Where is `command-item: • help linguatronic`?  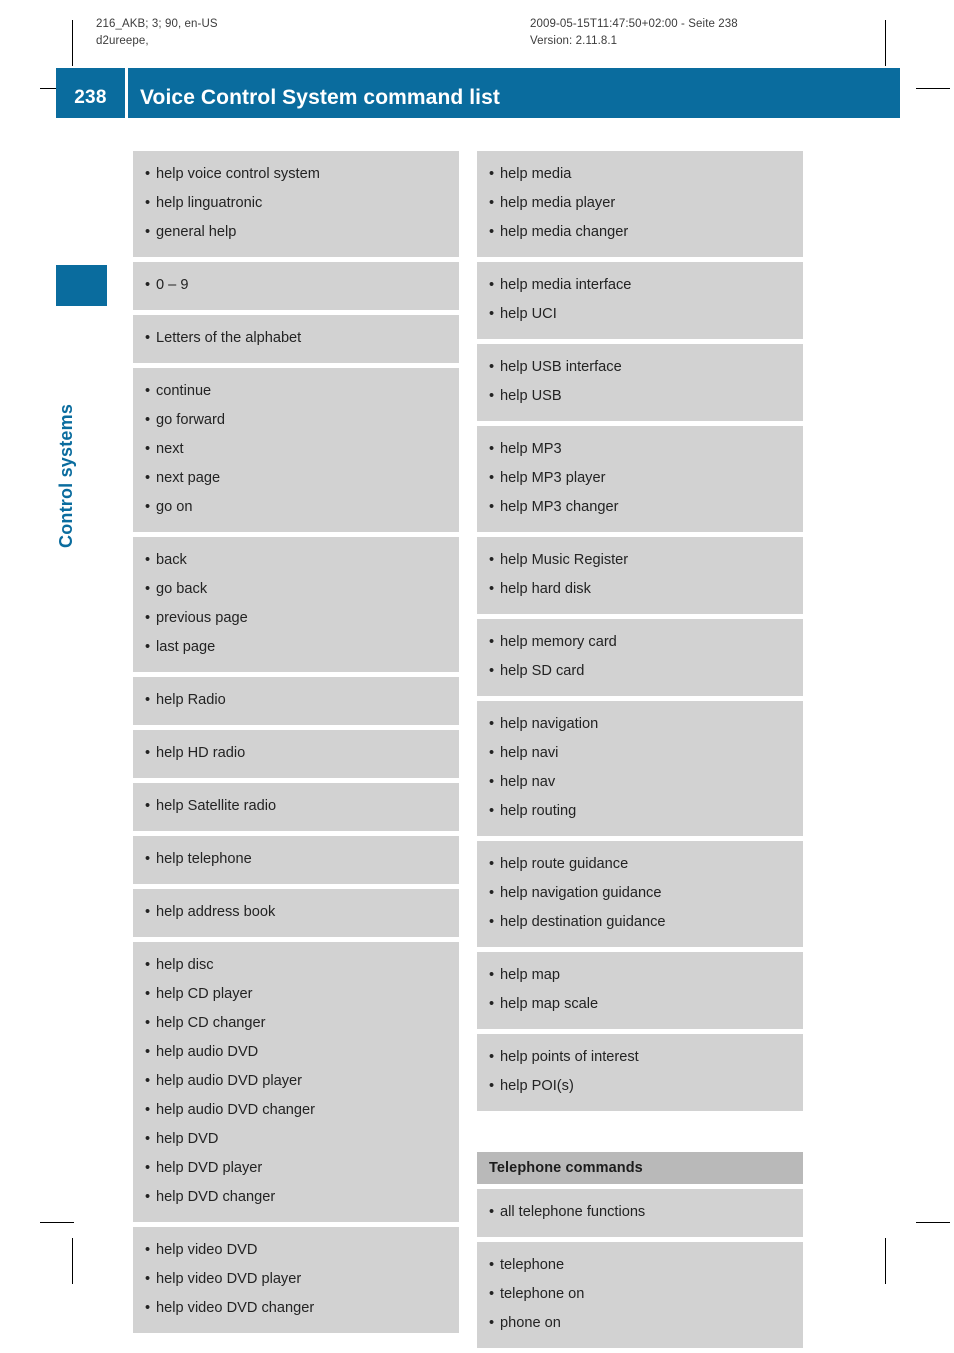
command-item: • help linguatronic is located at coordinates (296, 203).